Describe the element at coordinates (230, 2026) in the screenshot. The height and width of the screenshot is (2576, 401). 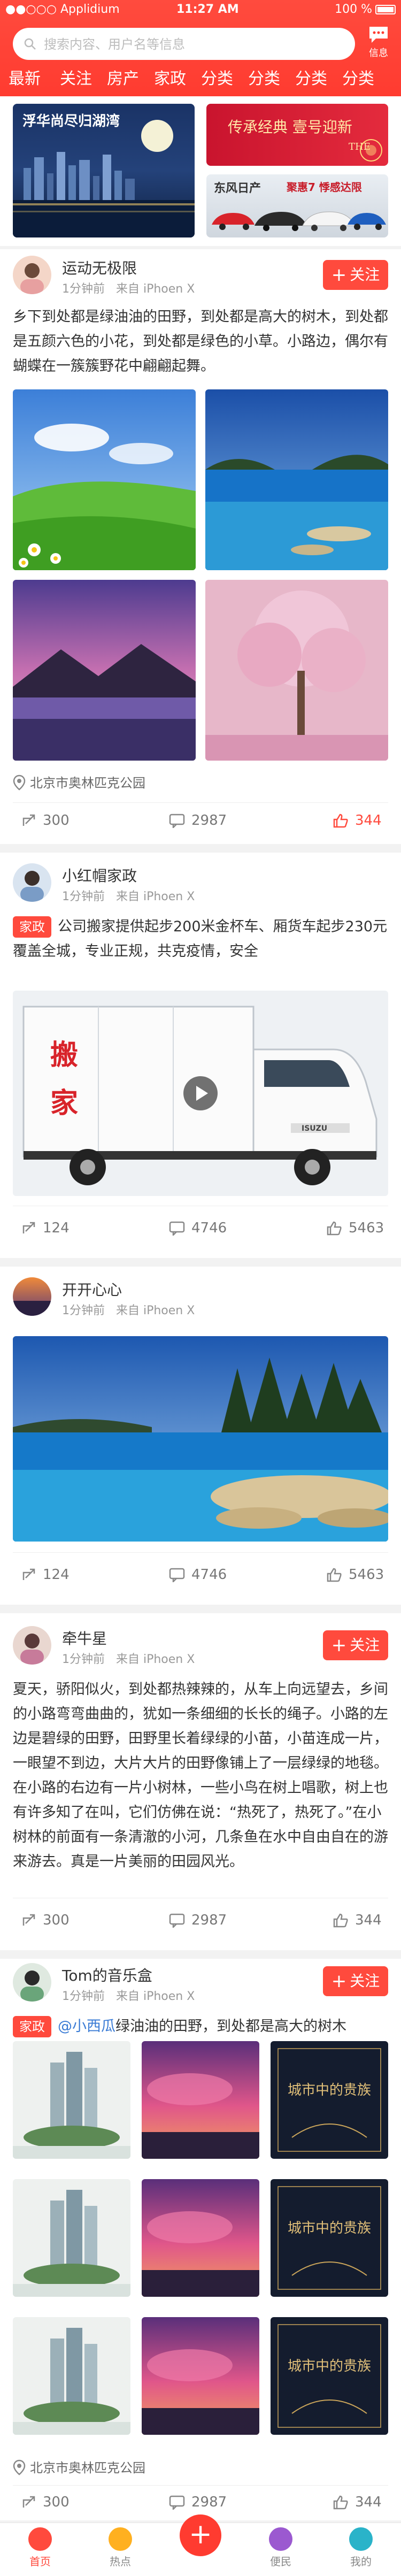
I see `post-body: 绿油油的田野，到处都是高大的树木` at that location.